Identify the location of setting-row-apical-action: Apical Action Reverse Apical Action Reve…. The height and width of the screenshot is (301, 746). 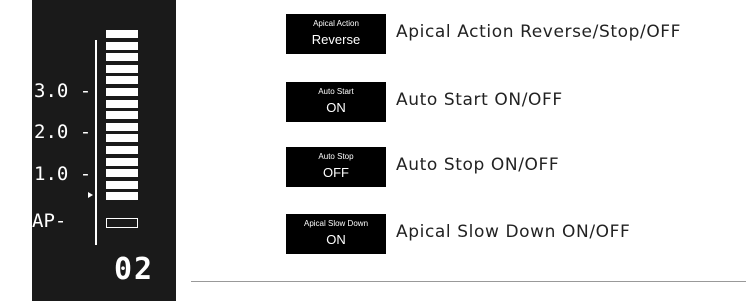
(516, 34).